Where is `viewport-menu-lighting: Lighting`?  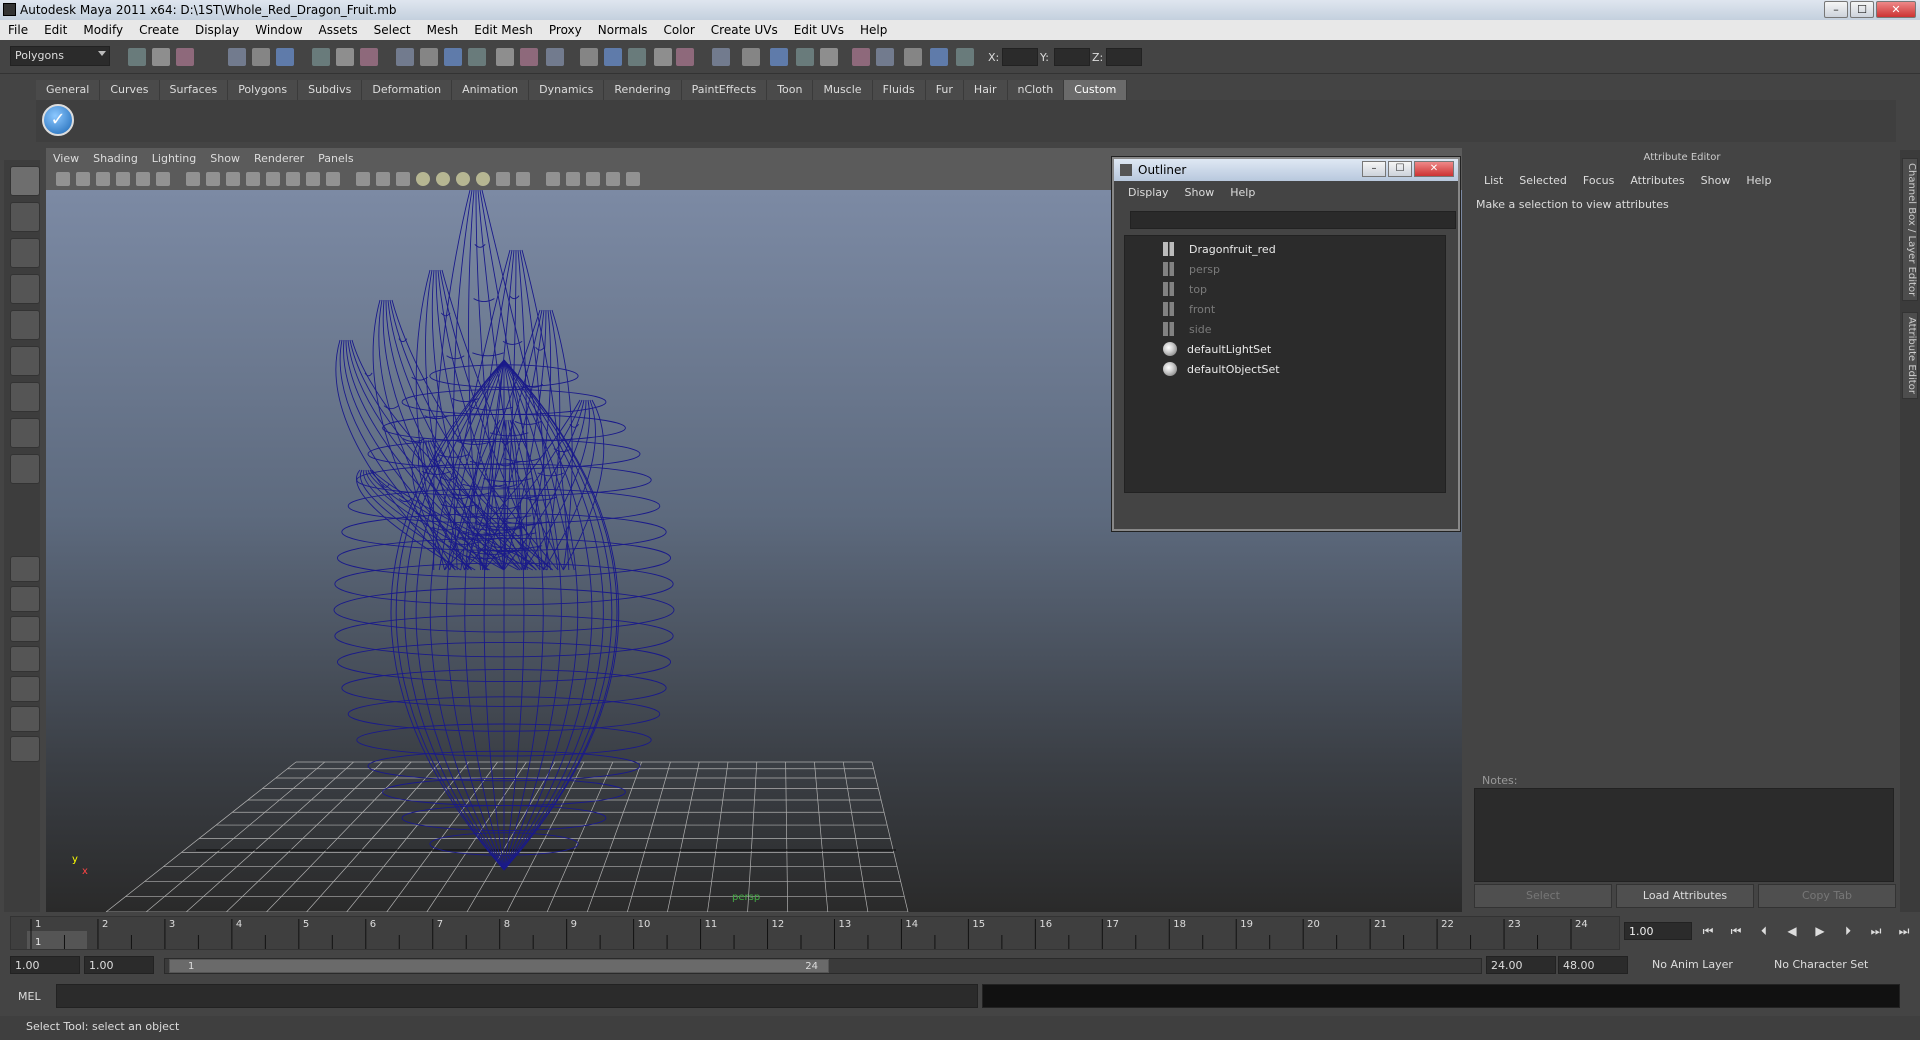
viewport-menu-lighting: Lighting is located at coordinates (174, 159).